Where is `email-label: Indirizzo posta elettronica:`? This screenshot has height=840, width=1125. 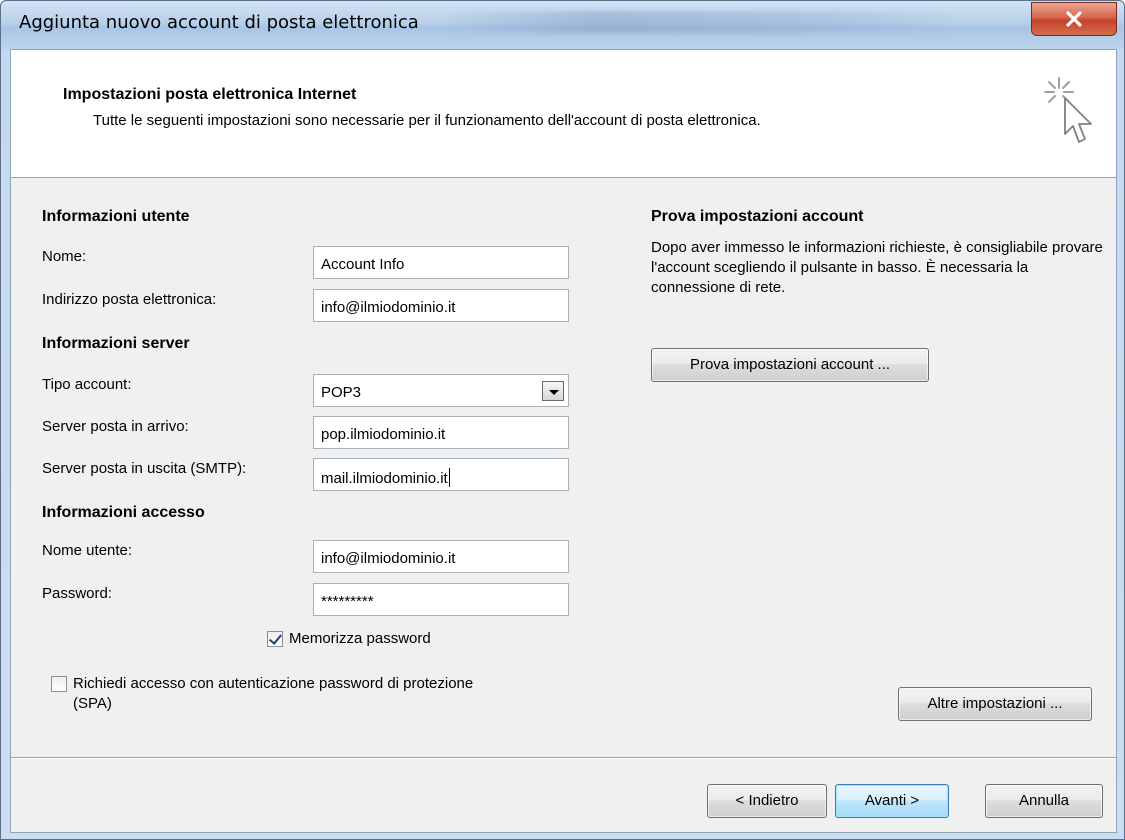 email-label: Indirizzo posta elettronica: is located at coordinates (129, 299).